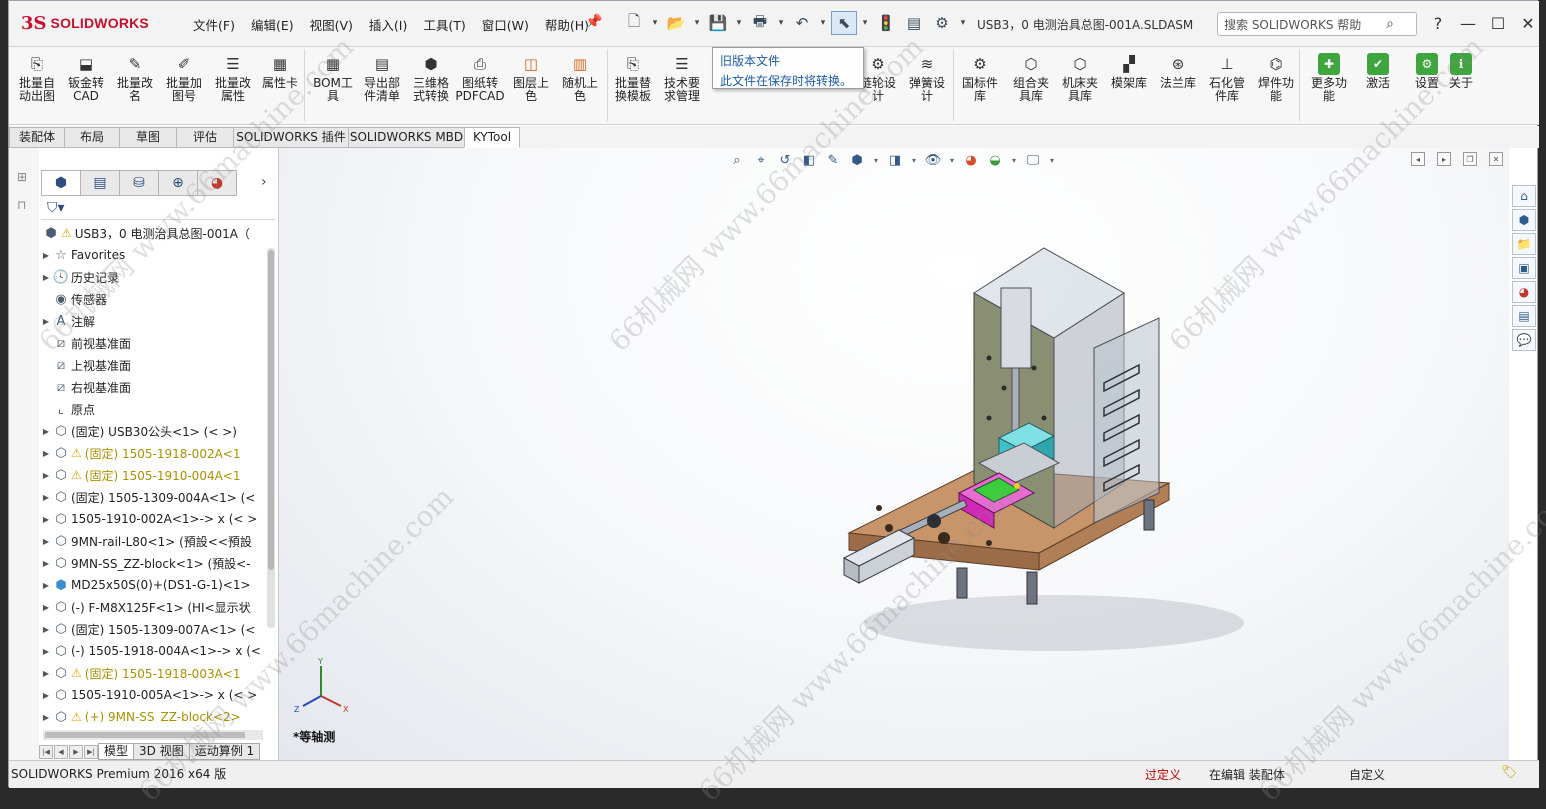  What do you see at coordinates (895, 160) in the screenshot?
I see `display-style-icon: ◨` at bounding box center [895, 160].